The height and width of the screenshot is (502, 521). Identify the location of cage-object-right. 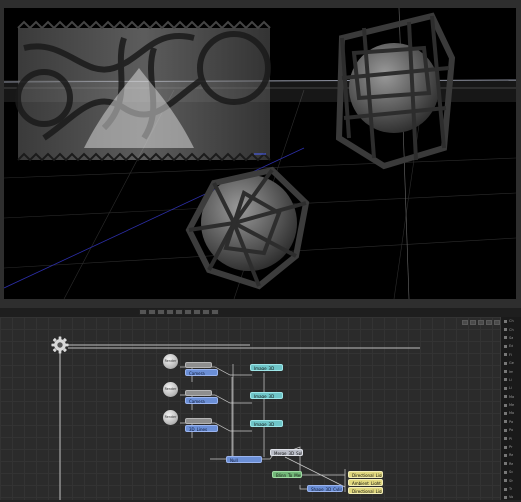
(395, 91).